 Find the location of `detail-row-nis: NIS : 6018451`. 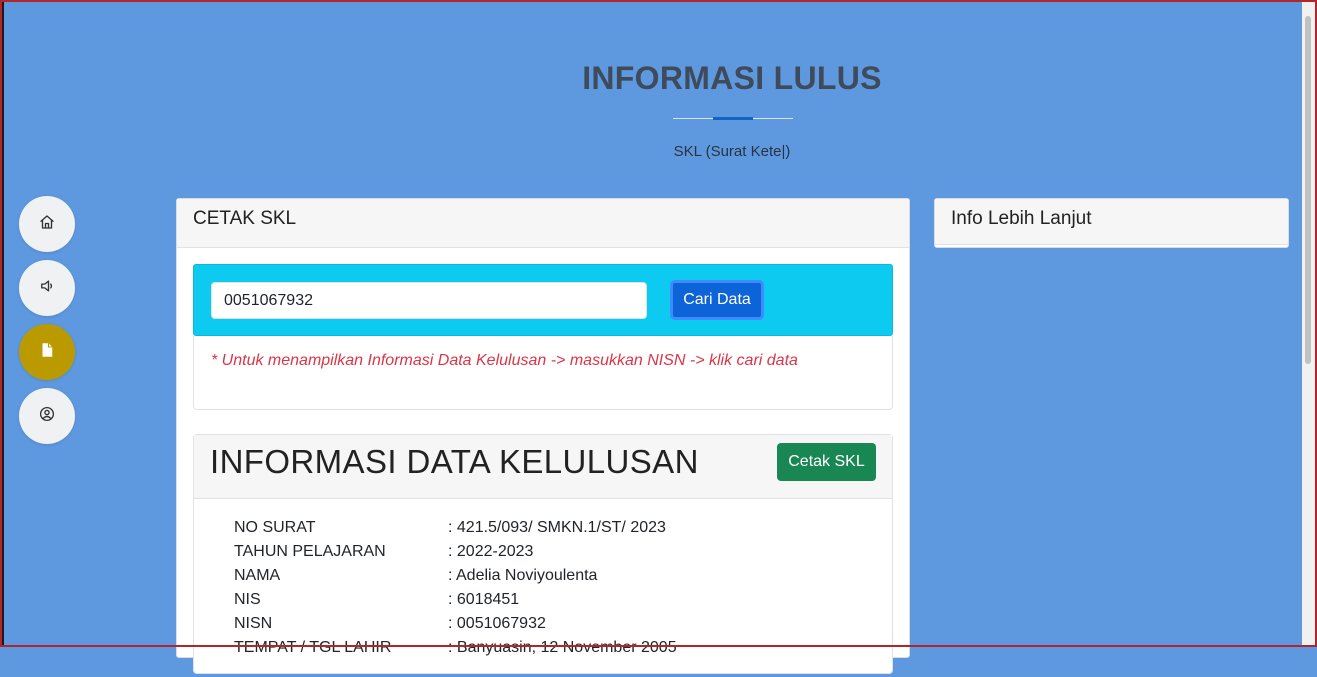

detail-row-nis: NIS : 6018451 is located at coordinates (543, 600).